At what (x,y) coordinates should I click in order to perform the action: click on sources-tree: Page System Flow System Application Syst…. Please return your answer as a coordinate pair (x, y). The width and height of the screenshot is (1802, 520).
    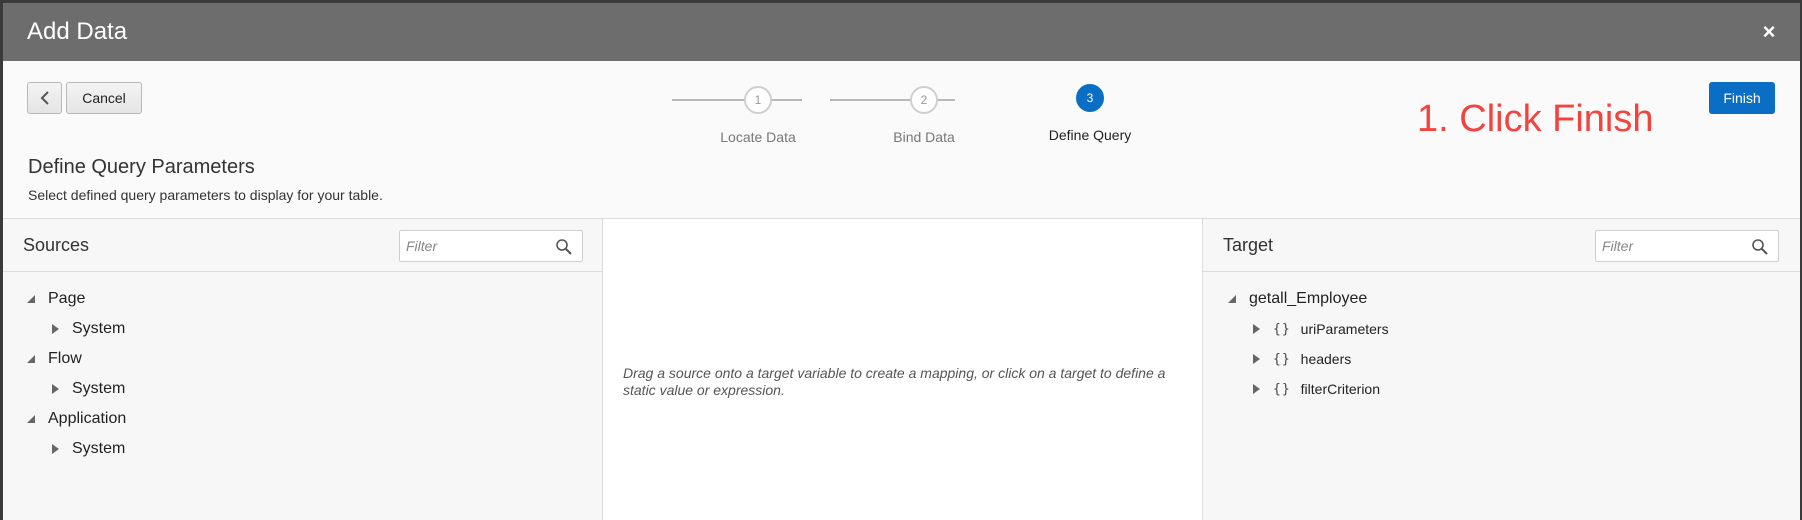
    Looking at the image, I should click on (302, 368).